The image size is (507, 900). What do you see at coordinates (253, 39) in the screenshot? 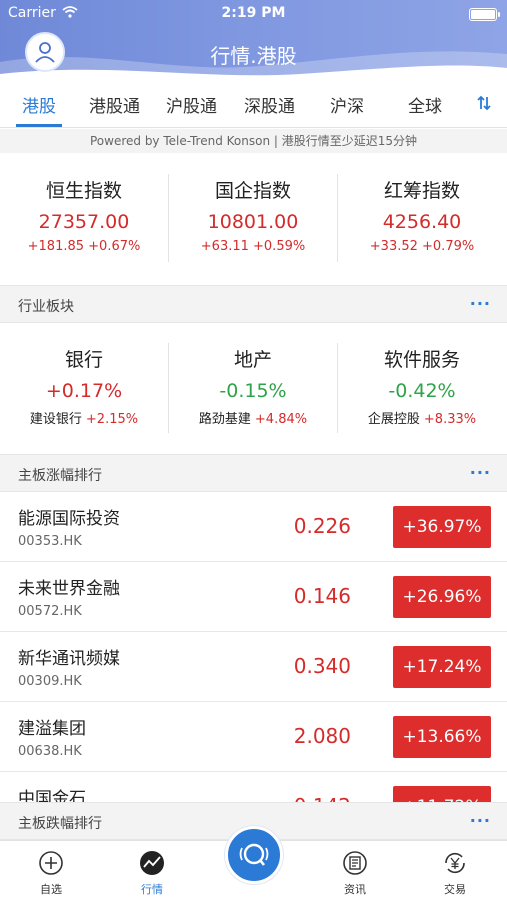
I see `app-header: Carrier 2:19 PM 行情.港股` at bounding box center [253, 39].